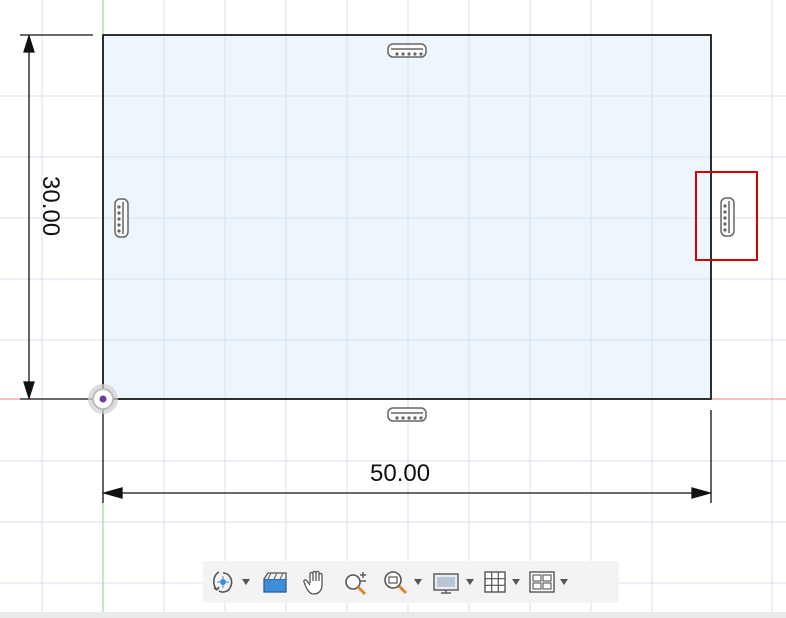  I want to click on hand-icon, so click(313, 582).